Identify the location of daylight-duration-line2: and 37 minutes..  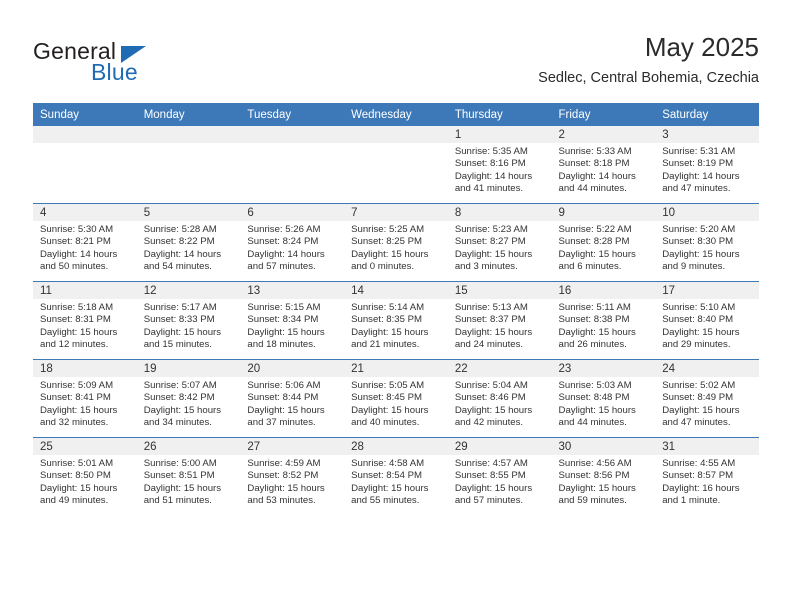
(281, 422).